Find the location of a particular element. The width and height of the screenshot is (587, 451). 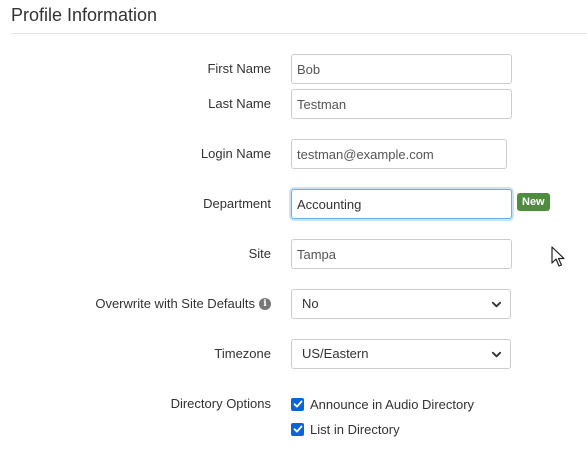

announce-audio-directory-option: Announce in Audio Directory is located at coordinates (382, 404).